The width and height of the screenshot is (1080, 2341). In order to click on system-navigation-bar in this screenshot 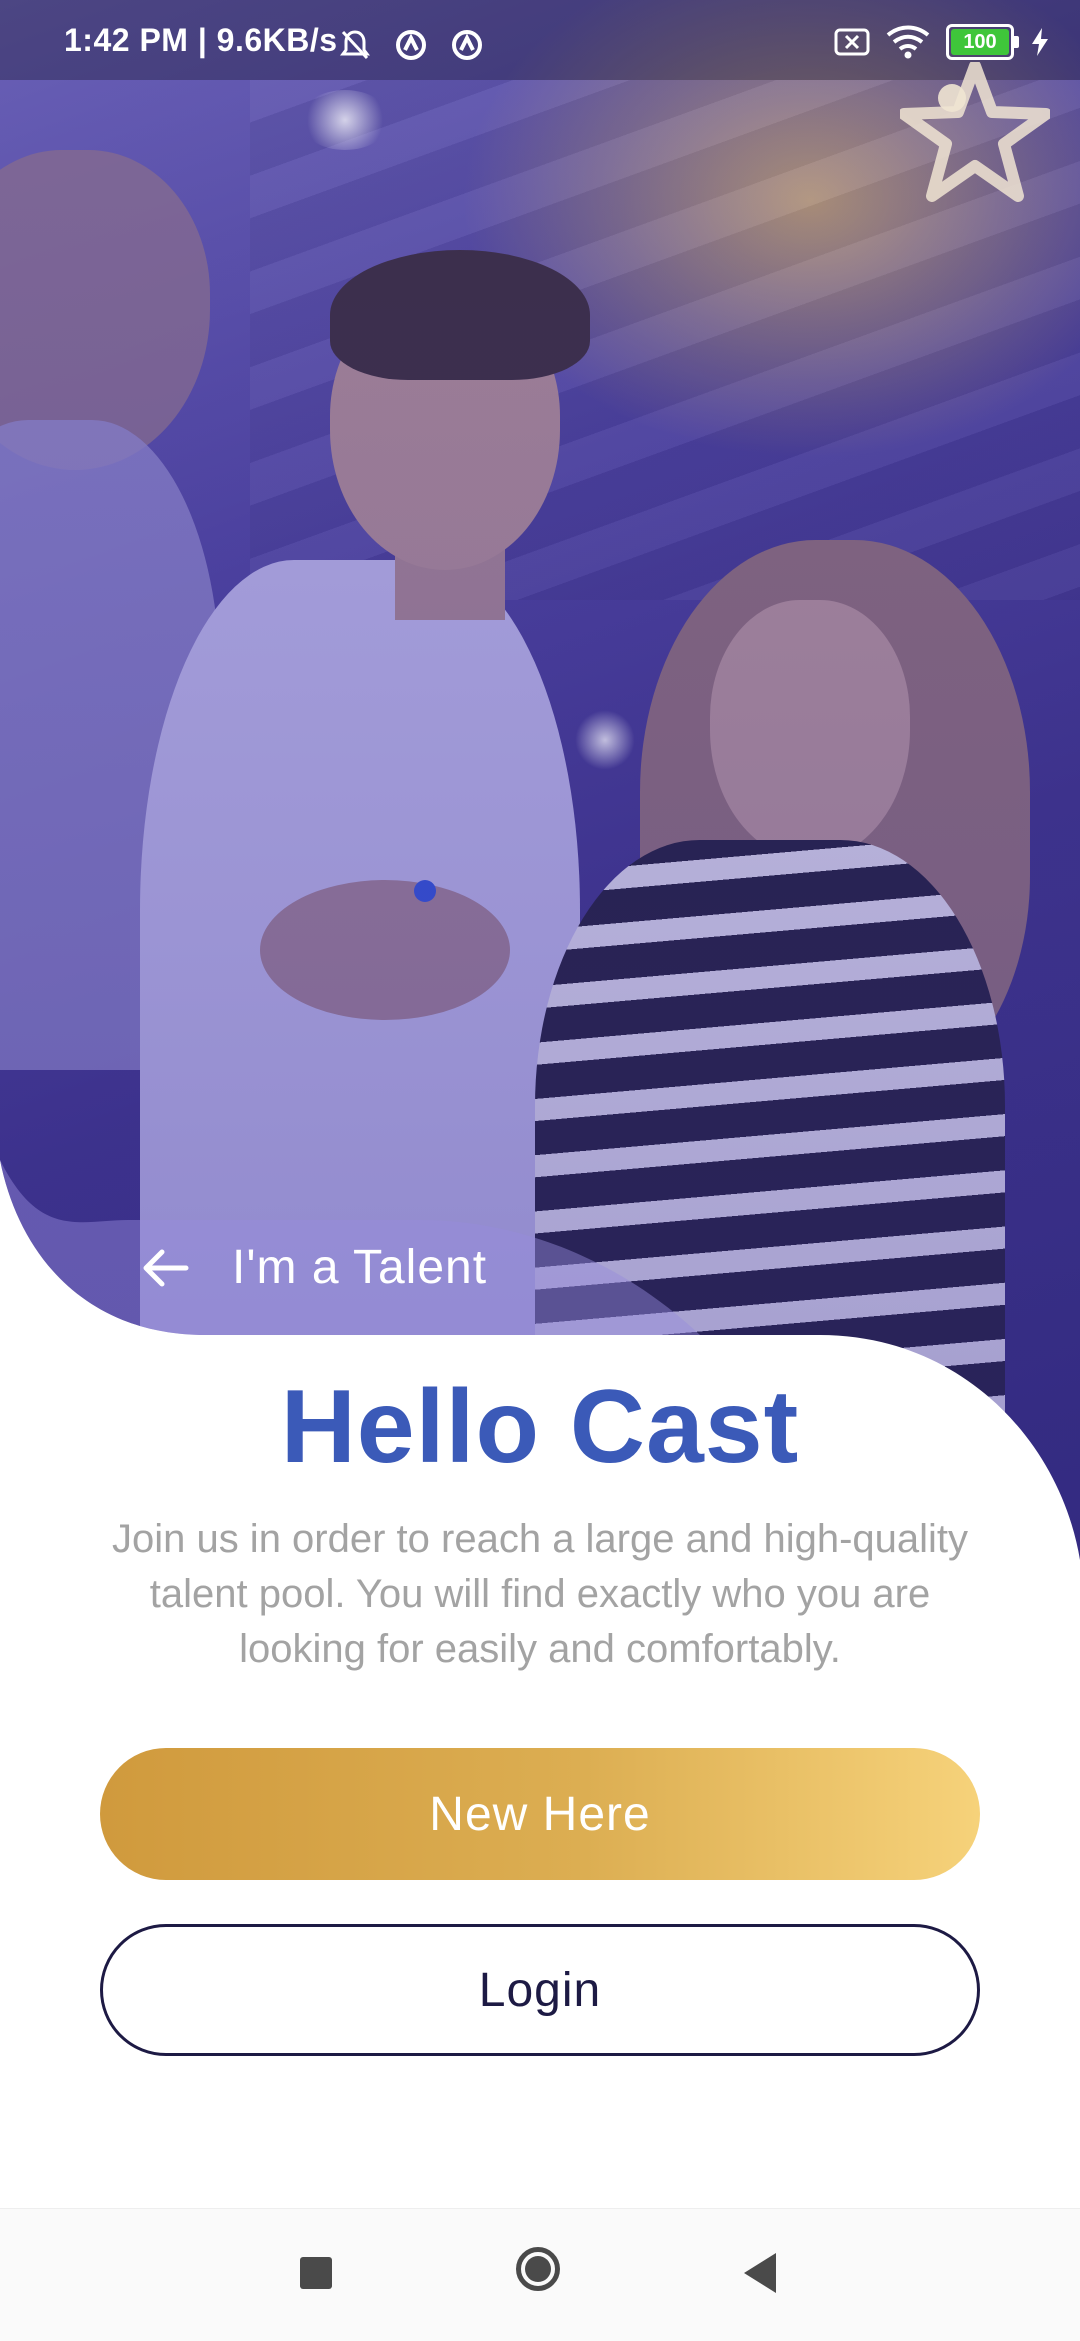, I will do `click(540, 2274)`.